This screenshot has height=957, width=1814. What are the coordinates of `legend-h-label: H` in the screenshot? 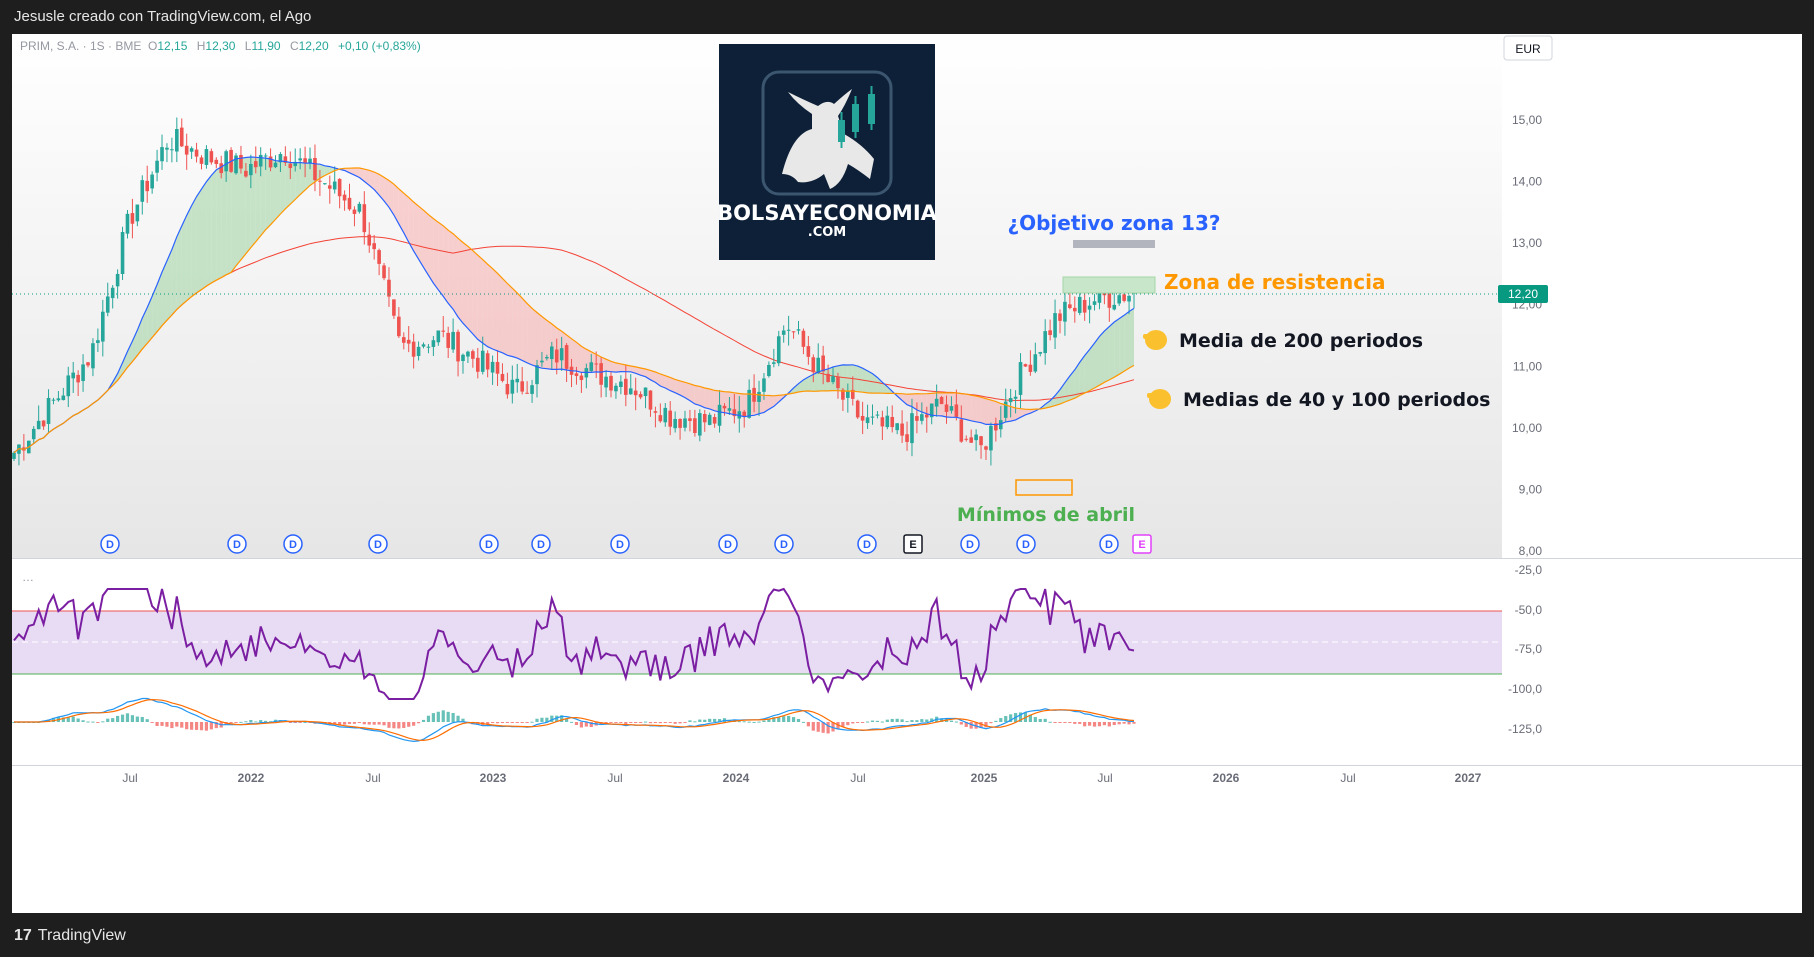 It's located at (201, 46).